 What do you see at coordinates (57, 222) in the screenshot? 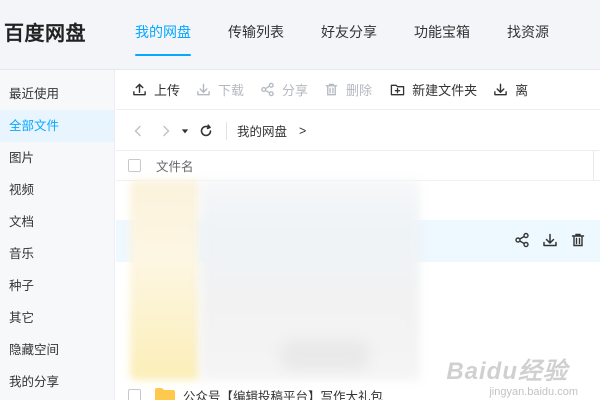
I see `sidebar-item-documents: 文档` at bounding box center [57, 222].